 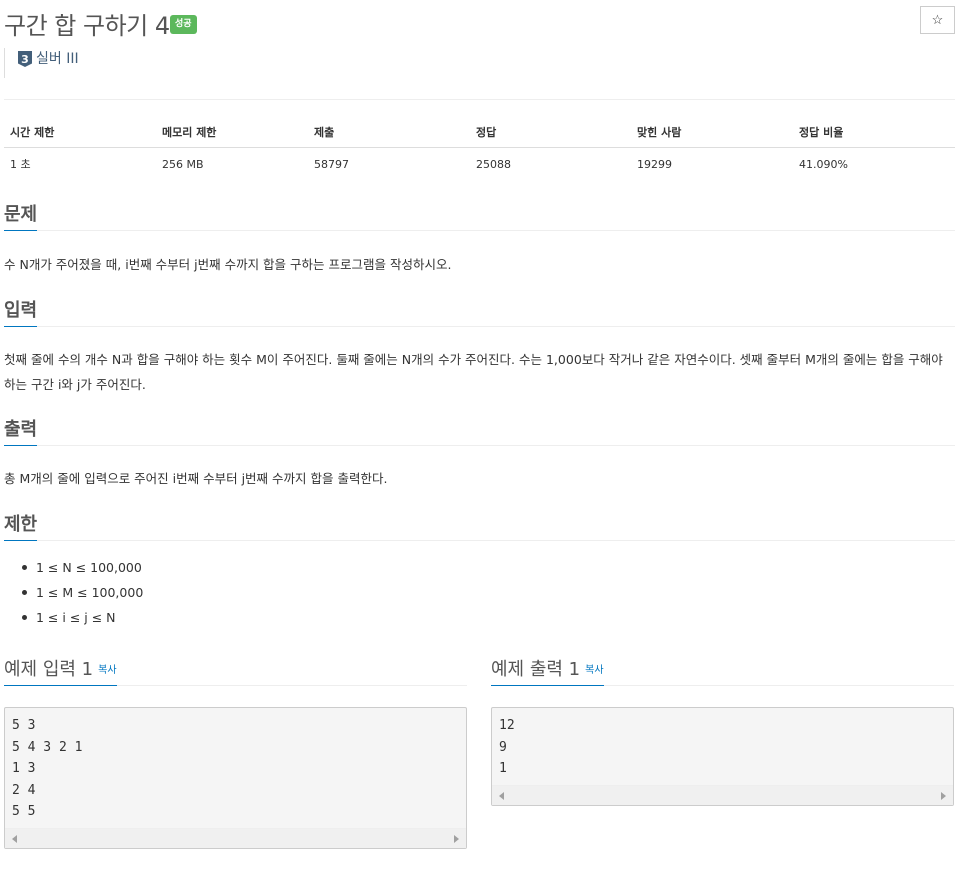 I want to click on header-divider, so click(x=479, y=99).